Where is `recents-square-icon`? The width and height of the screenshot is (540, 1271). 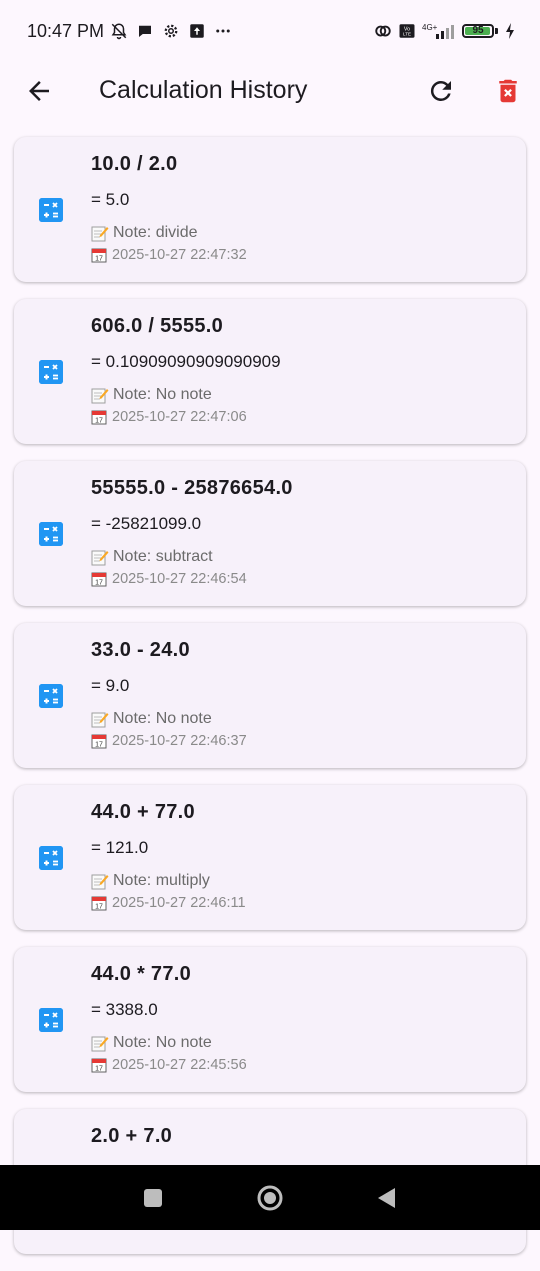 recents-square-icon is located at coordinates (153, 1198).